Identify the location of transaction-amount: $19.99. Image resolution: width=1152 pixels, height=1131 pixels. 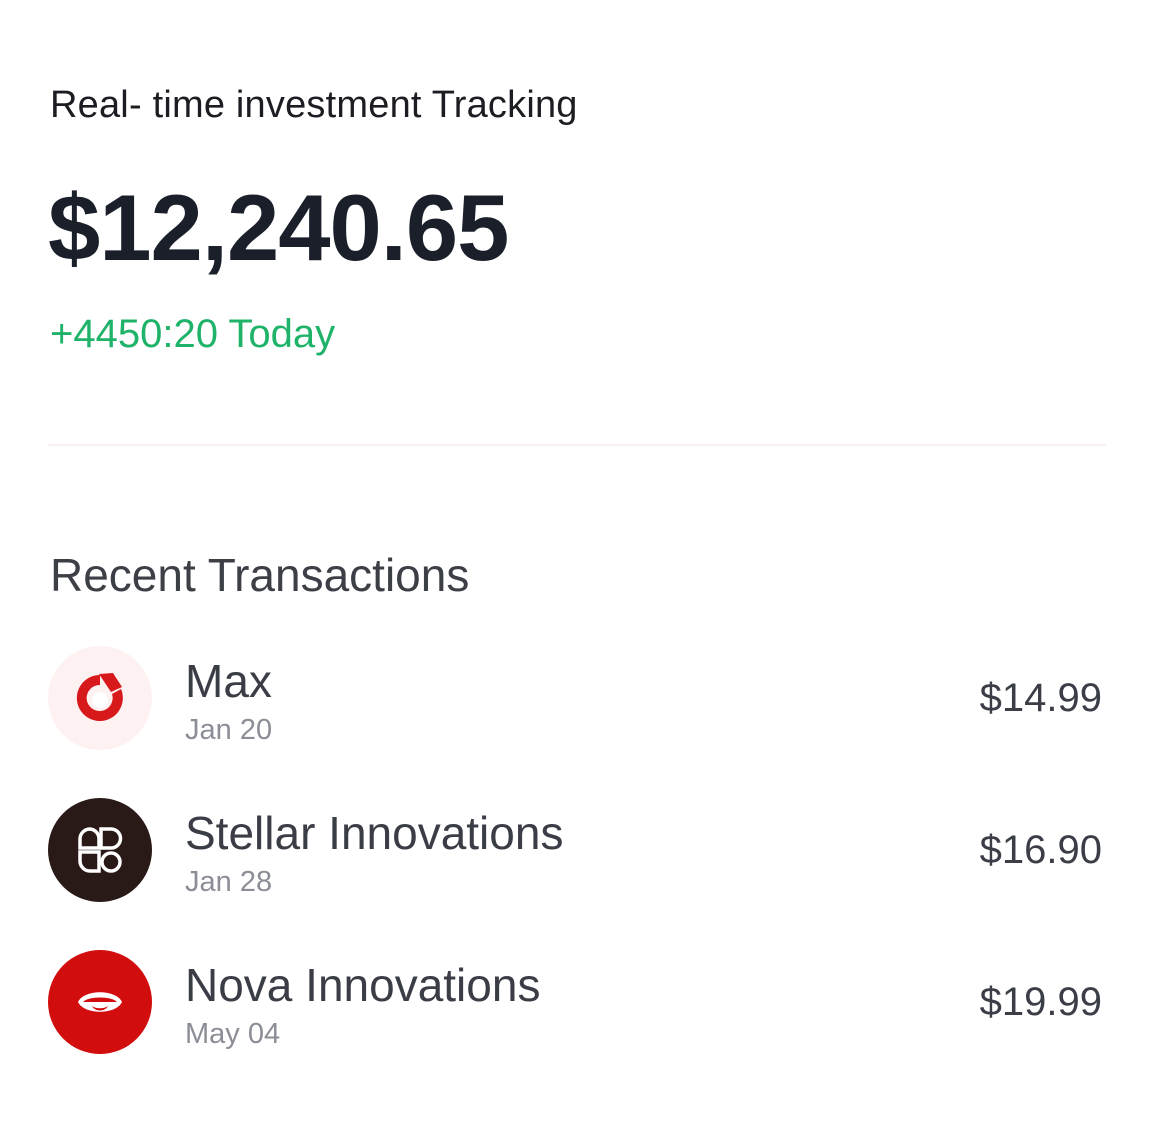
(1040, 1002).